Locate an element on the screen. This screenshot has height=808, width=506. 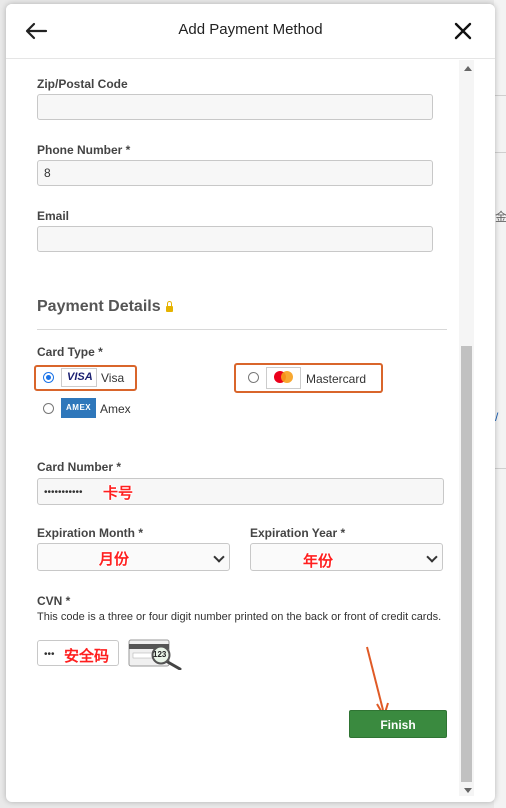
amex-radio is located at coordinates (48, 408).